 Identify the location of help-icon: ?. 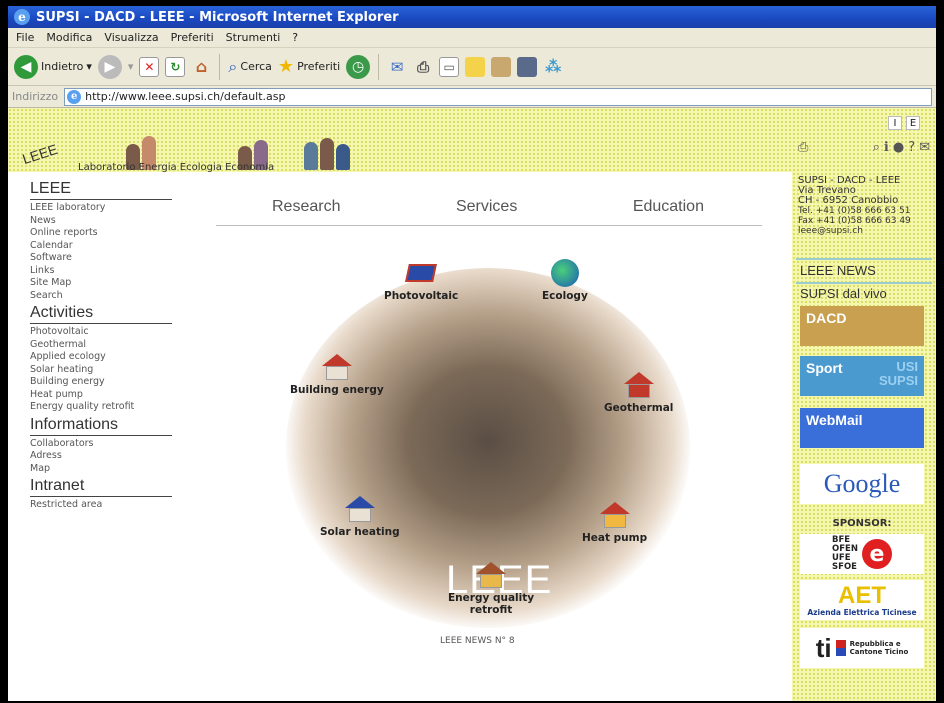
(911, 147).